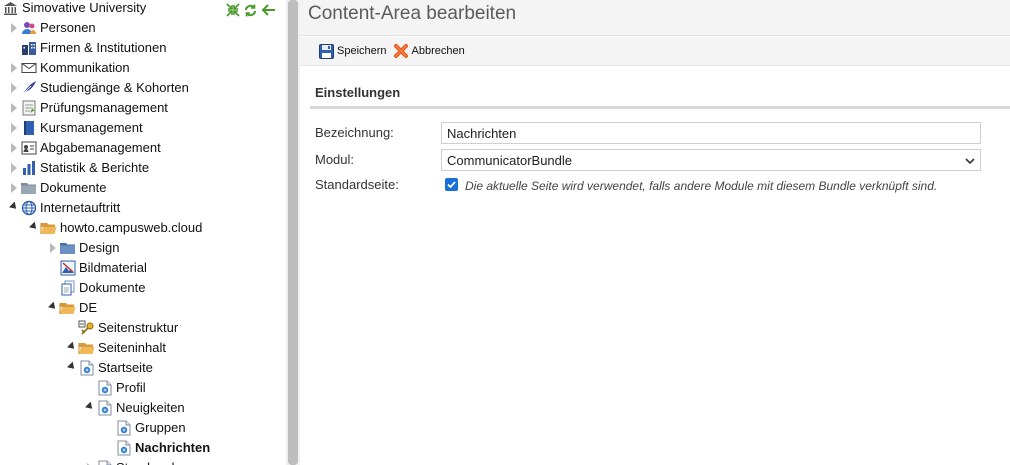 The image size is (1010, 465). I want to click on tree-item: Statistik & Berichte, so click(78, 168).